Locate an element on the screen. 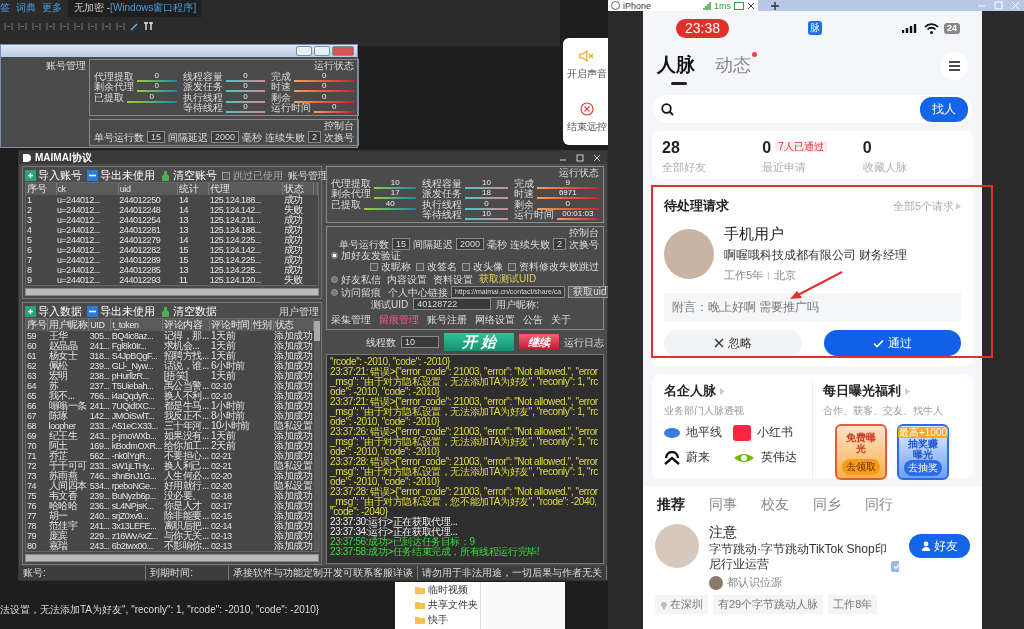  wand-icon is located at coordinates (134, 26).